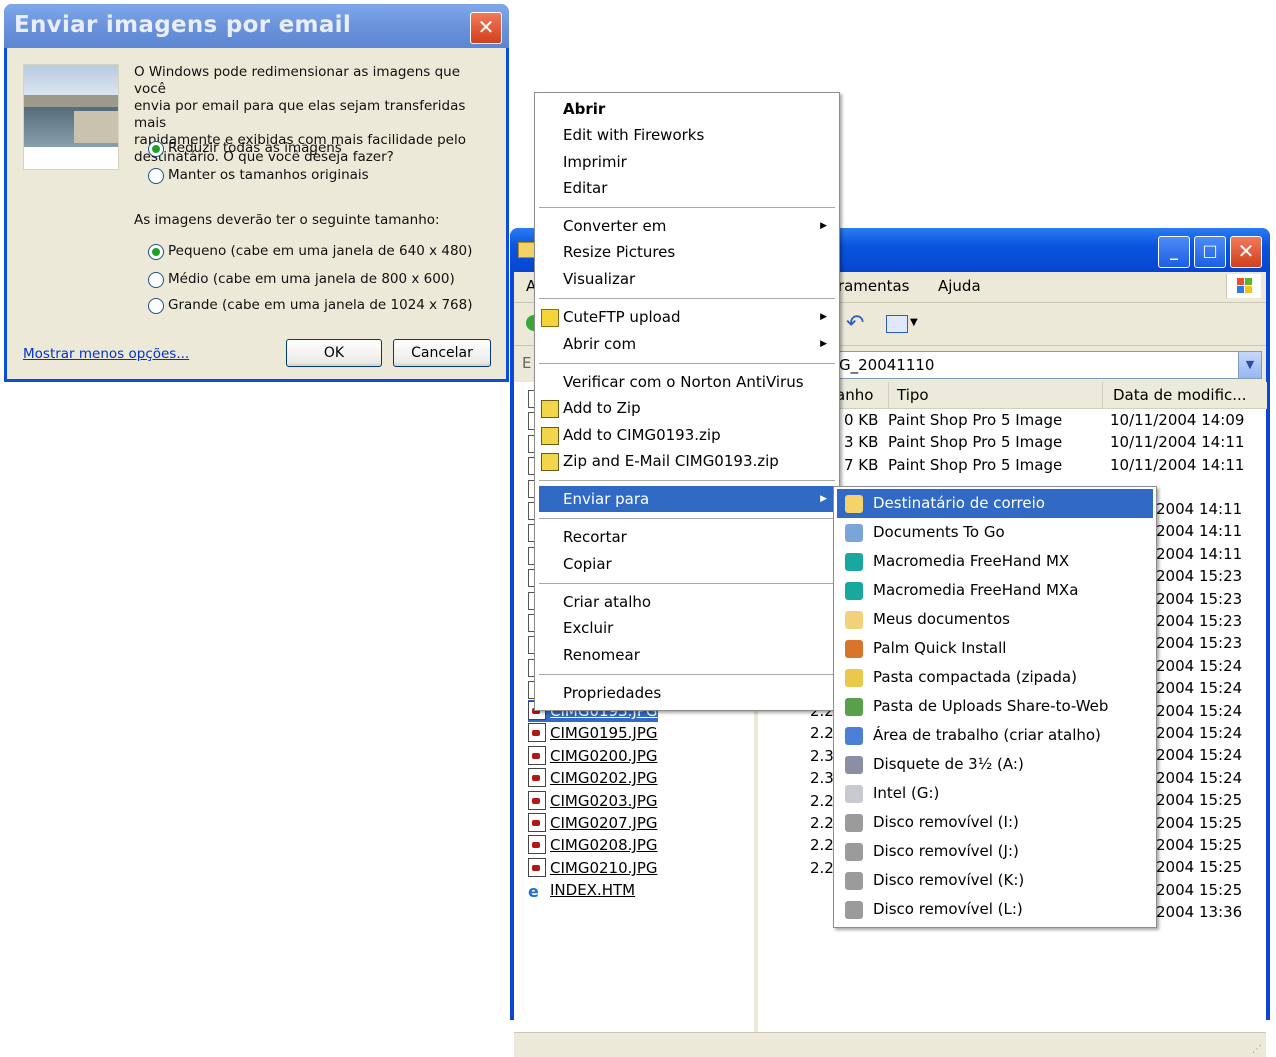  I want to click on menu-cut: Recortar, so click(687, 537).